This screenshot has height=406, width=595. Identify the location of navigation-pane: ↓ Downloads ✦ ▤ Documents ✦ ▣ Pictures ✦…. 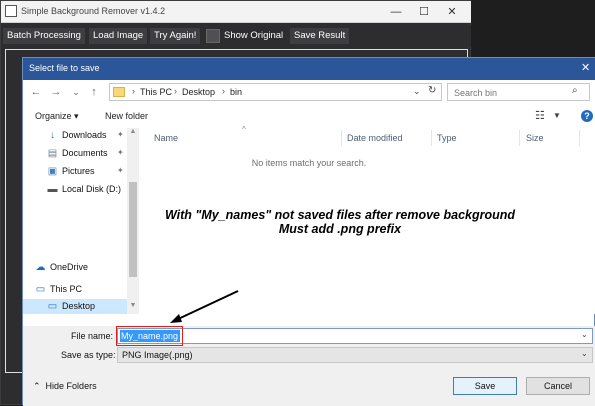
(75, 221).